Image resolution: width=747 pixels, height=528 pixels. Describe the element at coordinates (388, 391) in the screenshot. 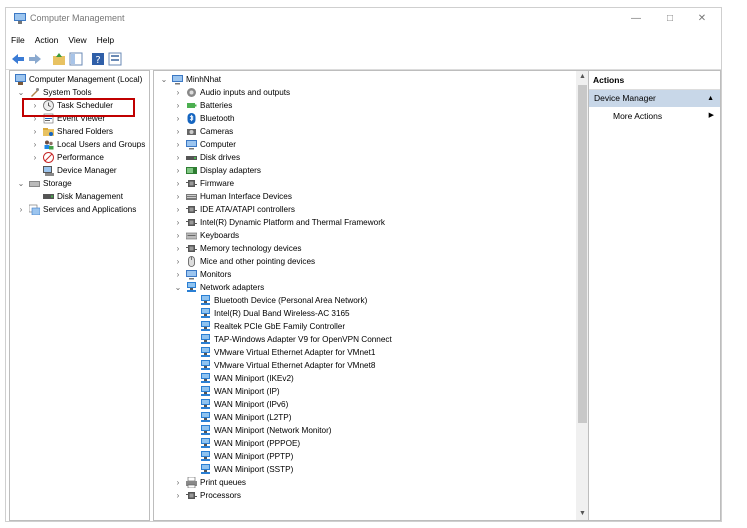

I see `device-tree-item: WAN Miniport (IP)` at that location.